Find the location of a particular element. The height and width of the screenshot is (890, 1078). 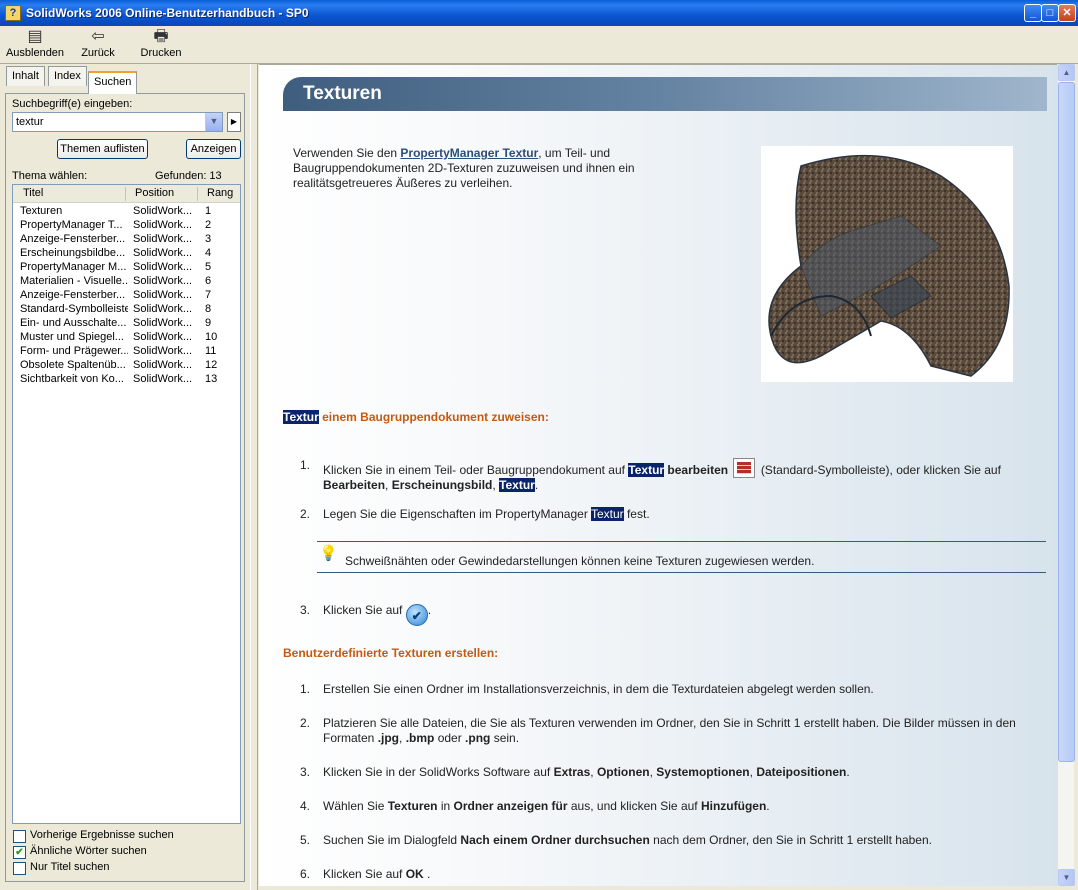

result-row: PropertyManager T... SolidWork... 2 is located at coordinates (126, 226).